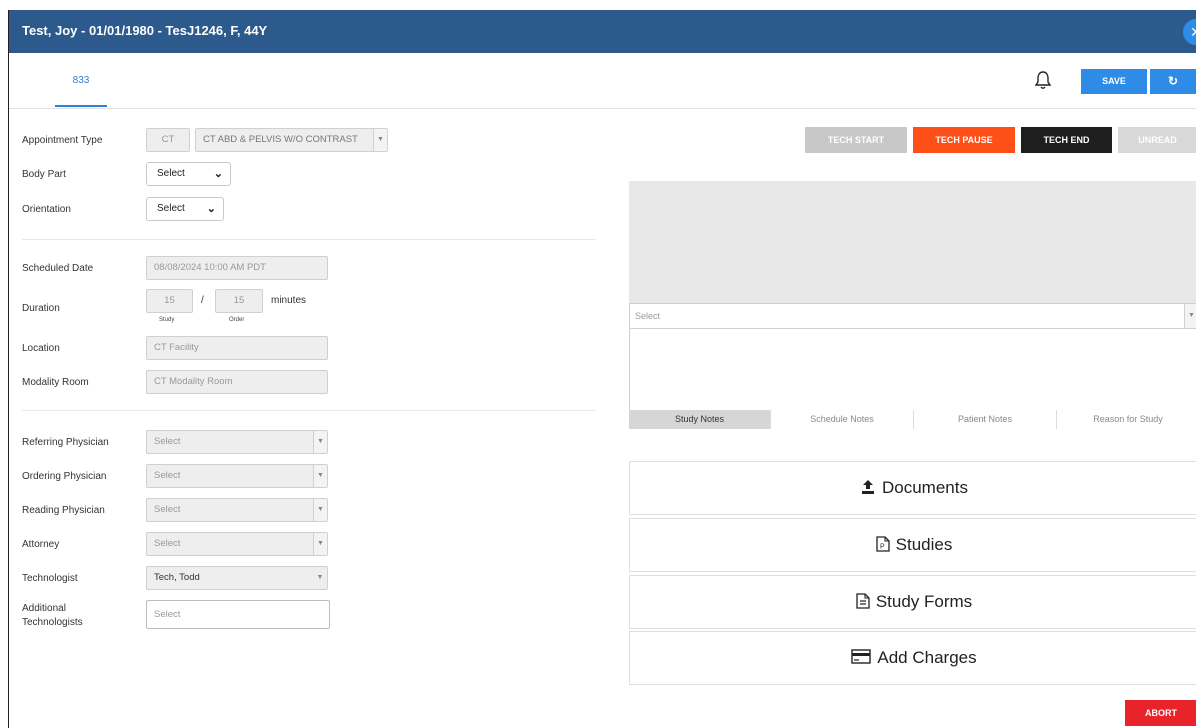  I want to click on ordering-physician-label: Ordering Physician, so click(64, 476).